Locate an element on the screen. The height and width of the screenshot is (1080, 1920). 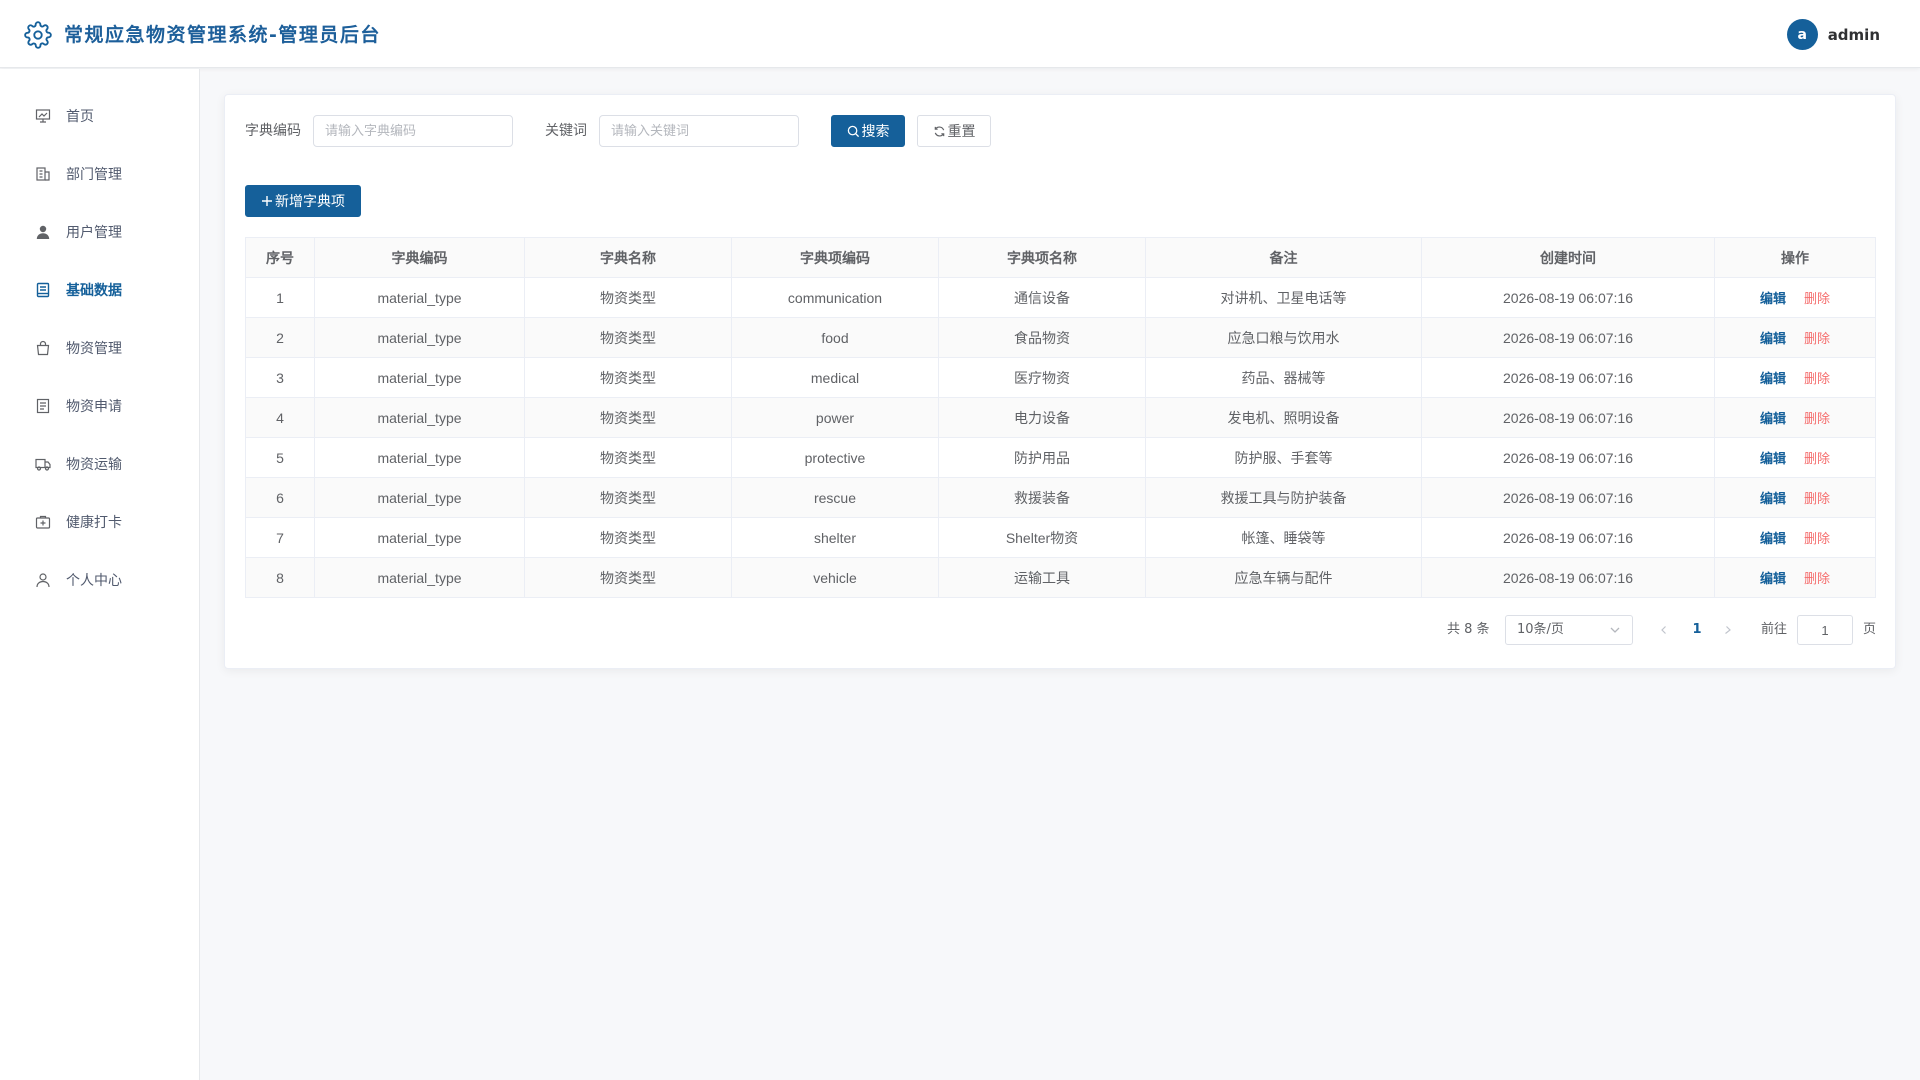
table-cell: 发电机、照明设备 is located at coordinates (1283, 417).